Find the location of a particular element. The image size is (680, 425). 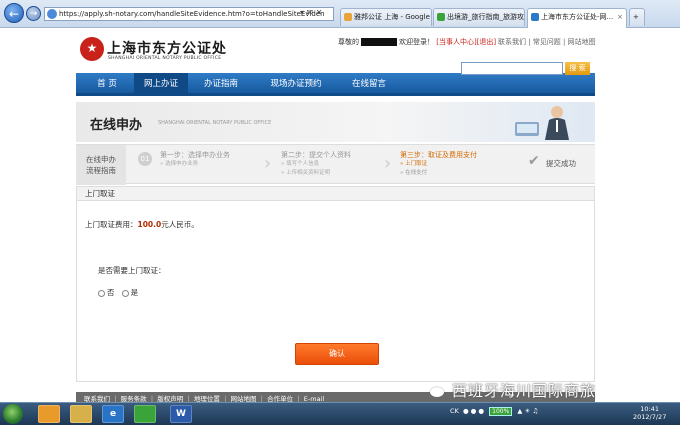

main-navigation: 首 页 网上办证 办证指南 现场办证预约 在线留言 is located at coordinates (335, 84).